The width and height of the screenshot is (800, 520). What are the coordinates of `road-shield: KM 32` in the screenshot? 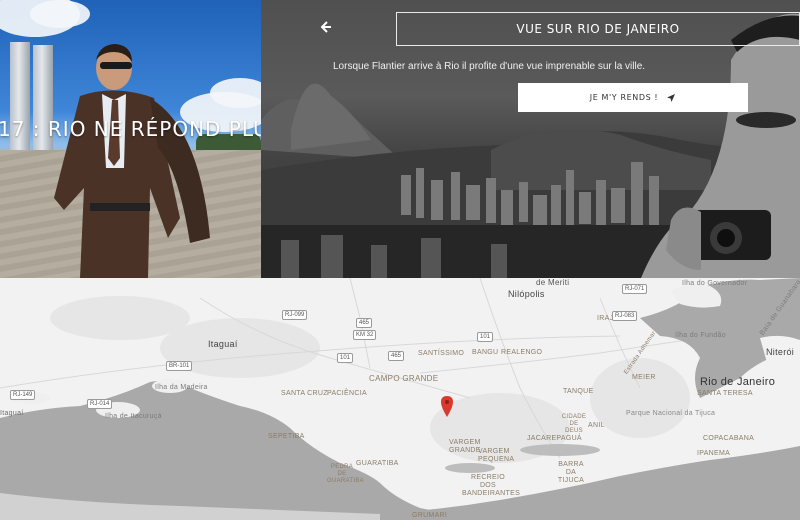 It's located at (365, 335).